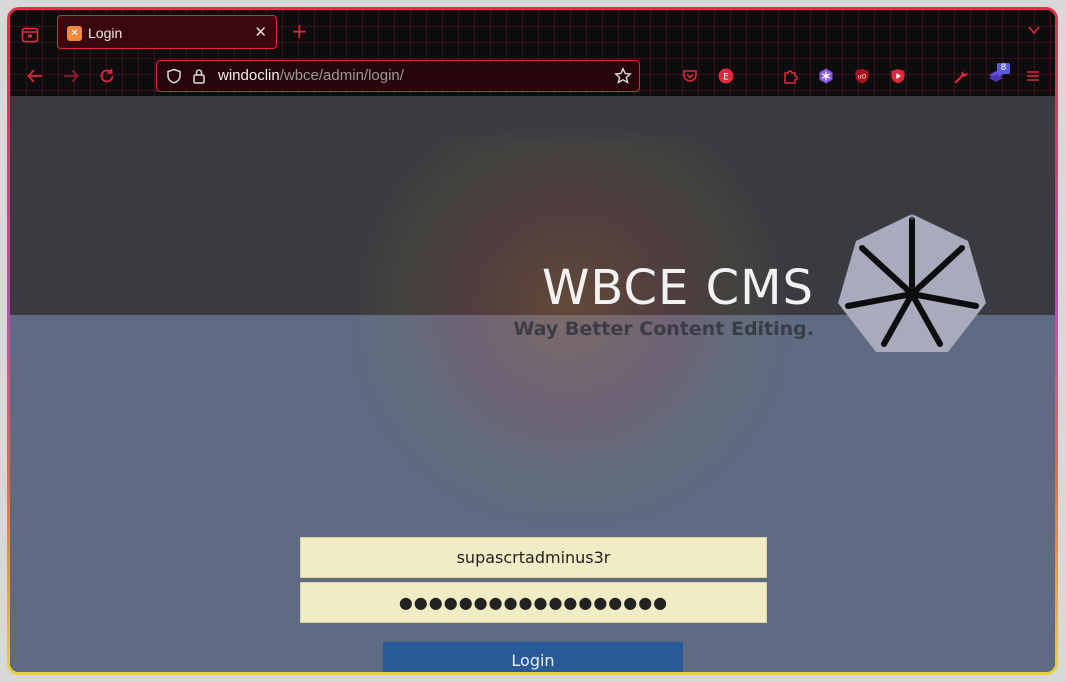  I want to click on site-title: WBCE CMS, so click(677, 288).